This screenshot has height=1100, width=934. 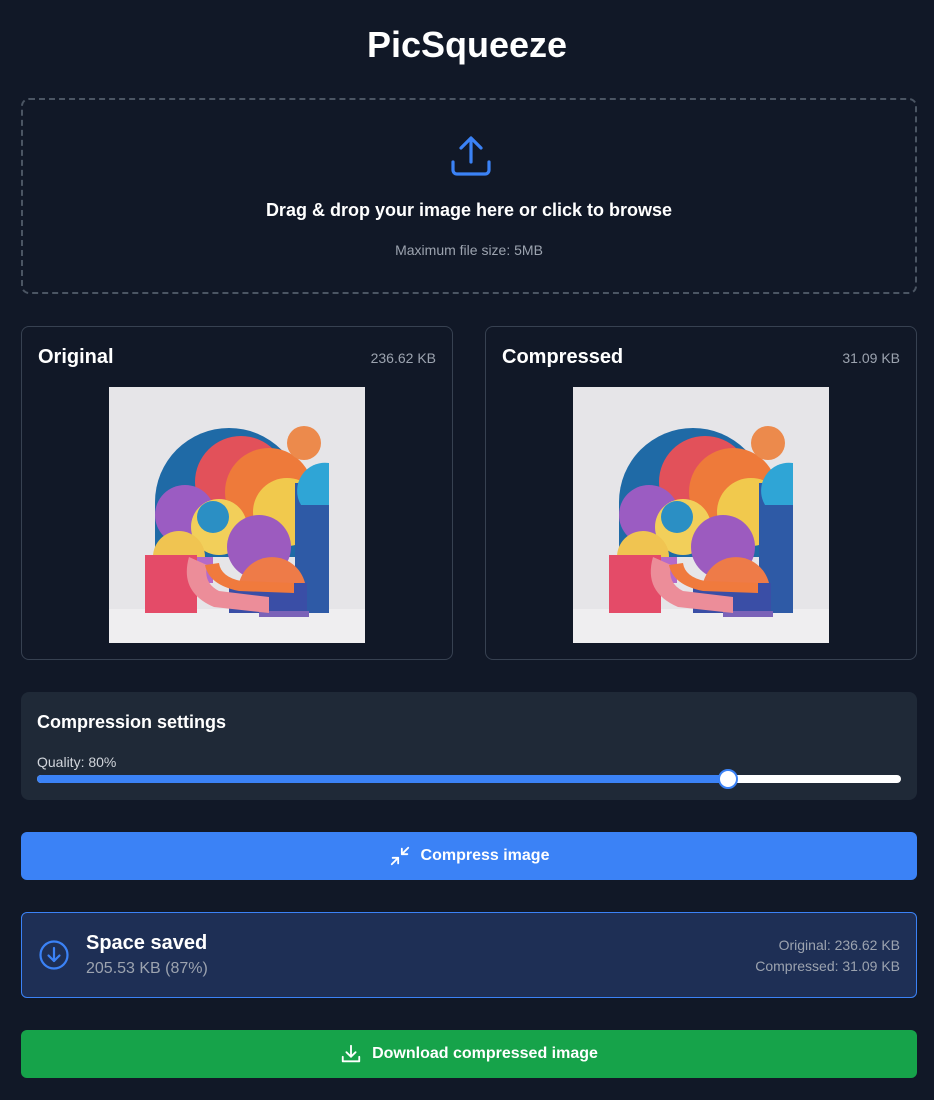 I want to click on upload-icon, so click(x=471, y=156).